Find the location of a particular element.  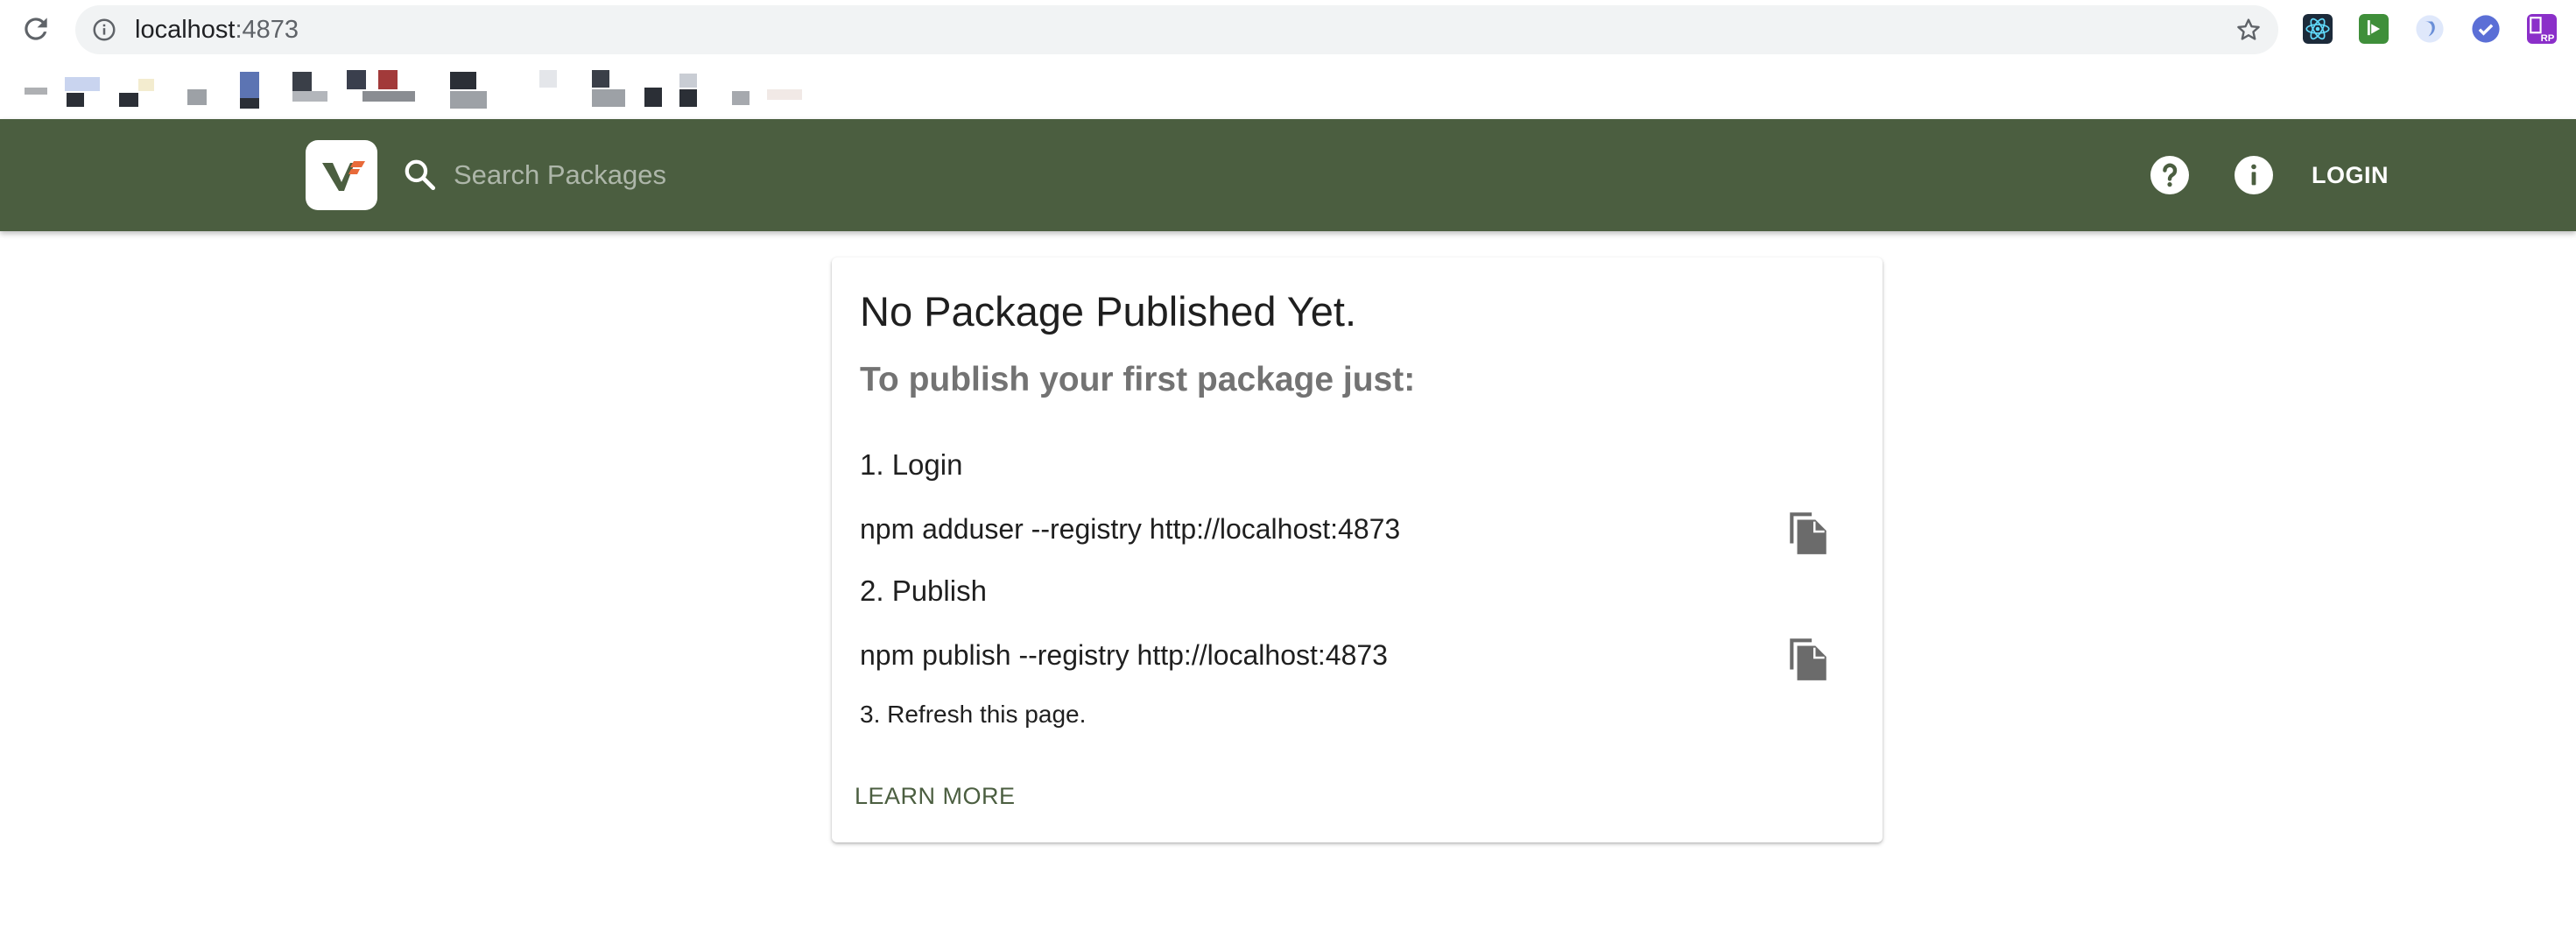

react-devtools-icon is located at coordinates (2318, 29).